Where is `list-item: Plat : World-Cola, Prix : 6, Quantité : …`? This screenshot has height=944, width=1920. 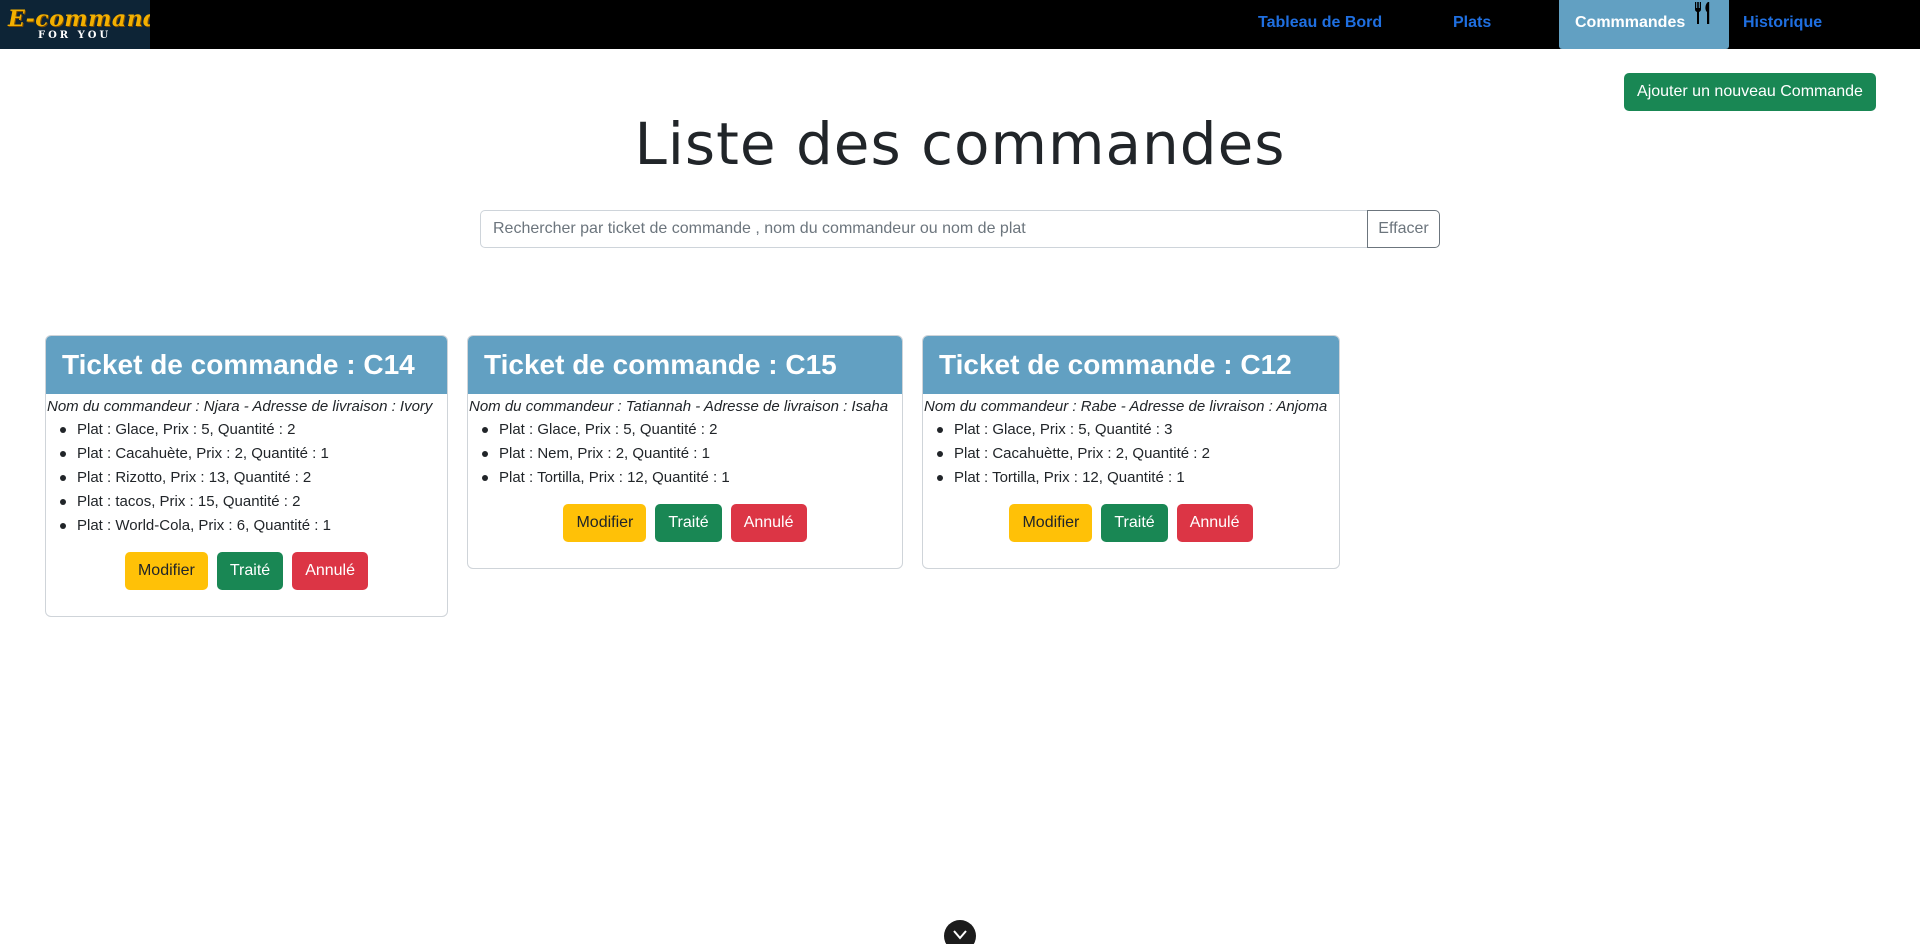 list-item: Plat : World-Cola, Prix : 6, Quantité : … is located at coordinates (253, 526).